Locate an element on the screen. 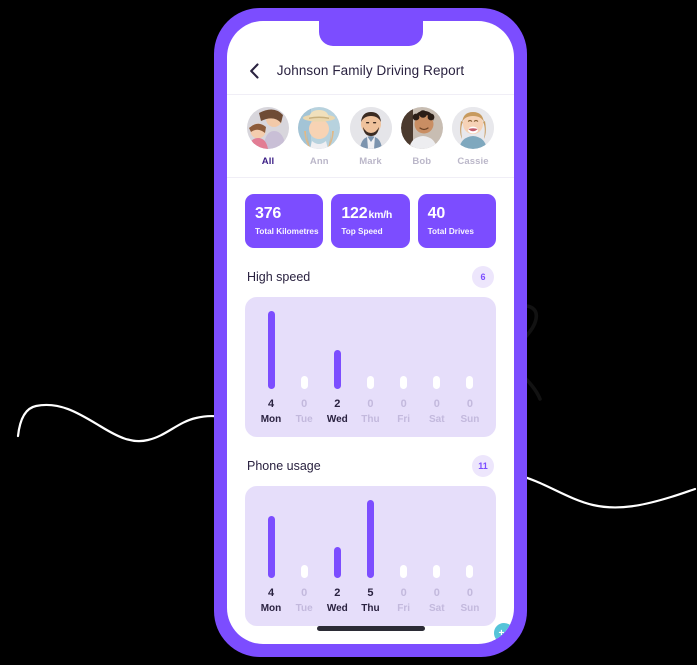  section-header: High speed 6 is located at coordinates (370, 272).